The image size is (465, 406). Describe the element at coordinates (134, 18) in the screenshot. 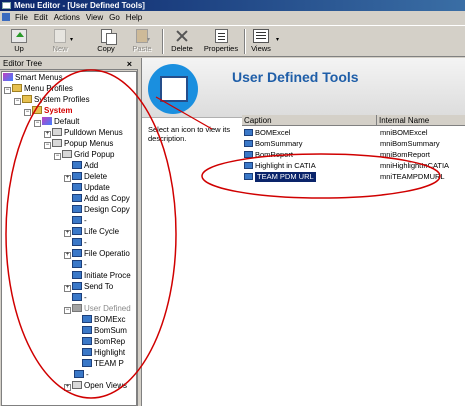

I see `menu-help: Help` at that location.